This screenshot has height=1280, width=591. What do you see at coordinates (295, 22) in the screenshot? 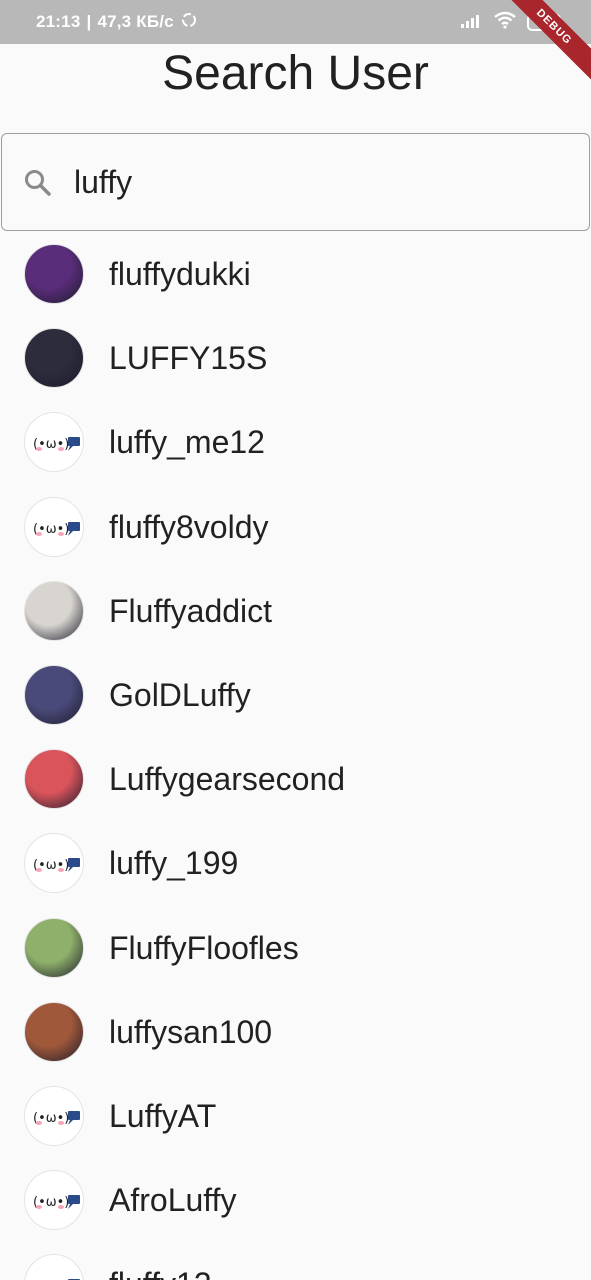
I see `status-bar: 21:13 | 47,3 КБ/с 39` at bounding box center [295, 22].